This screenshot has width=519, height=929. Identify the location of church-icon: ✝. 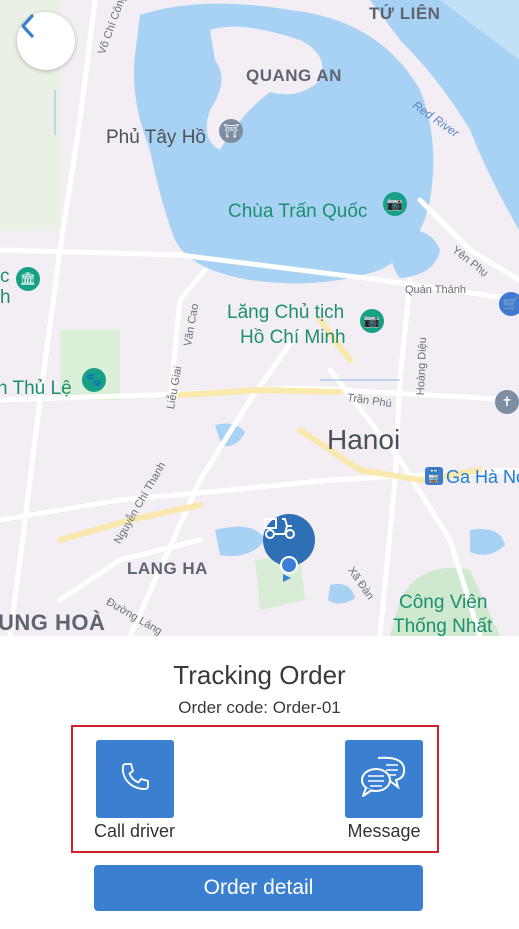
(507, 402).